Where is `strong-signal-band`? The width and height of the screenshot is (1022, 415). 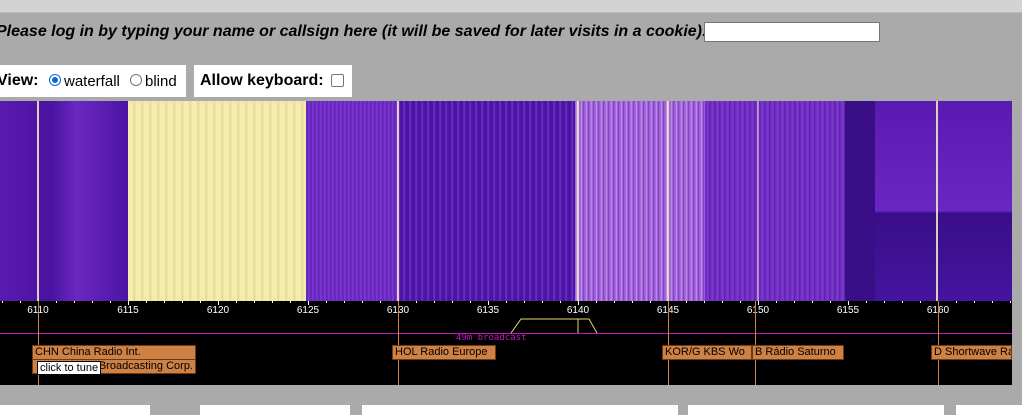
strong-signal-band is located at coordinates (217, 201).